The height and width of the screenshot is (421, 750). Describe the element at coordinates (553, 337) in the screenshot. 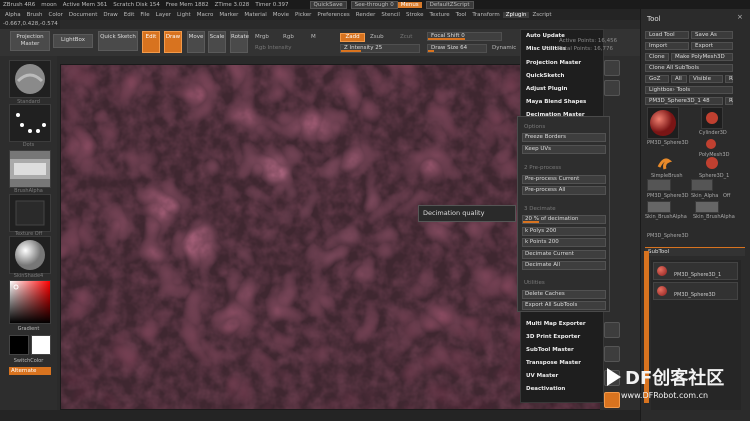

I see `3d-print-exporter-item: 3D Print Exporter` at that location.